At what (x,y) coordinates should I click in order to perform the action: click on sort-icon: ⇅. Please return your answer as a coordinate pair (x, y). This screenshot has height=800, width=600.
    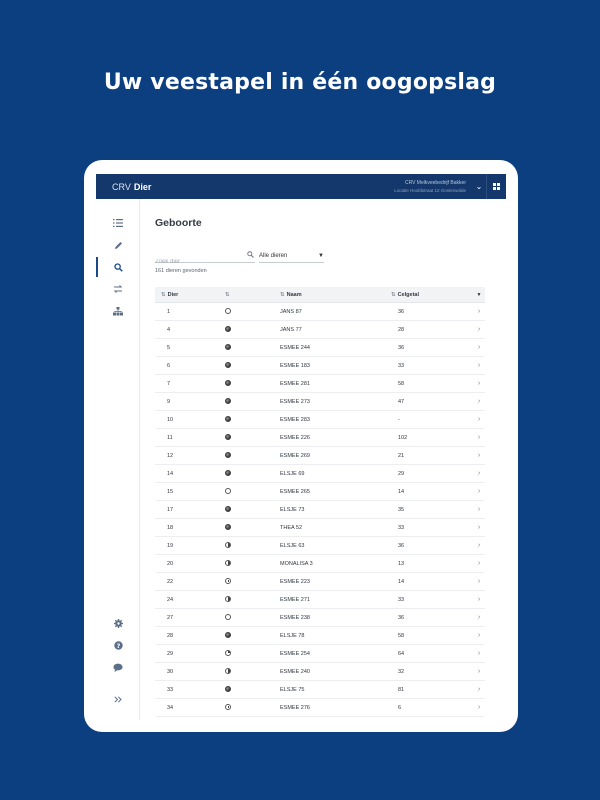
    Looking at the image, I should click on (282, 294).